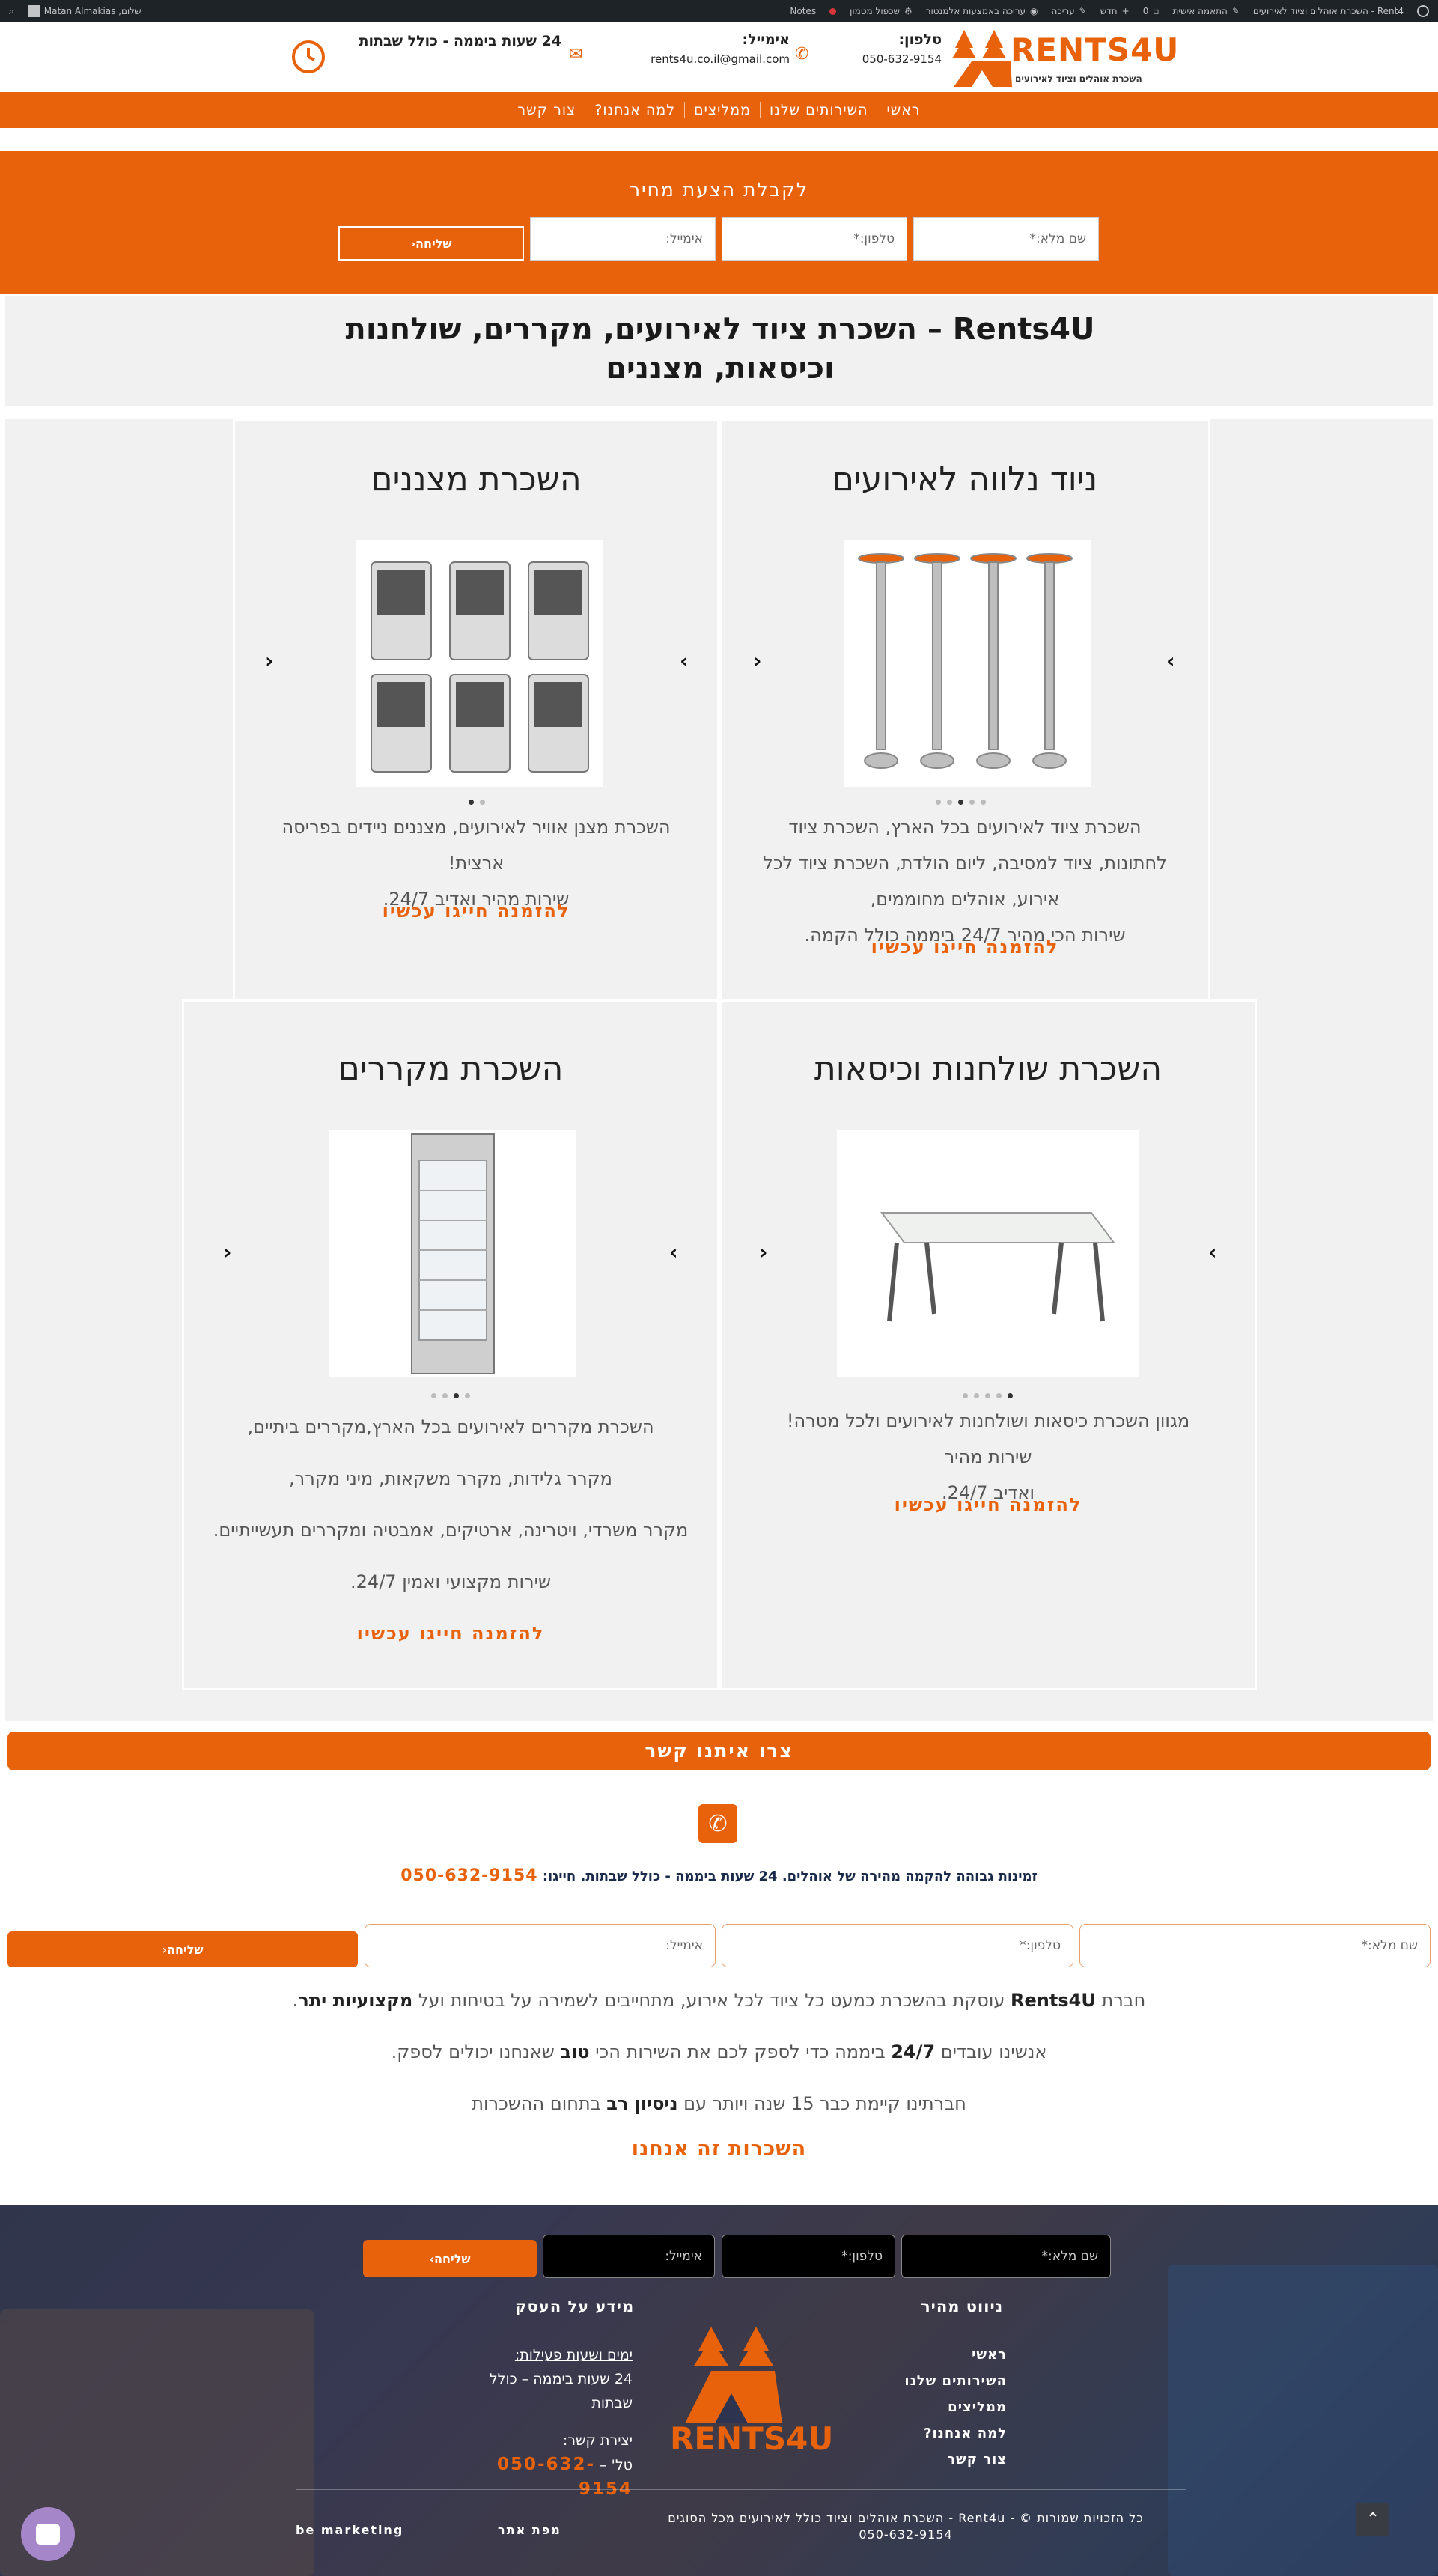 The width and height of the screenshot is (1438, 2576). Describe the element at coordinates (715, 48) in the screenshot. I see `header-email: אימייל: rents4u.co.il@gmail.com` at that location.